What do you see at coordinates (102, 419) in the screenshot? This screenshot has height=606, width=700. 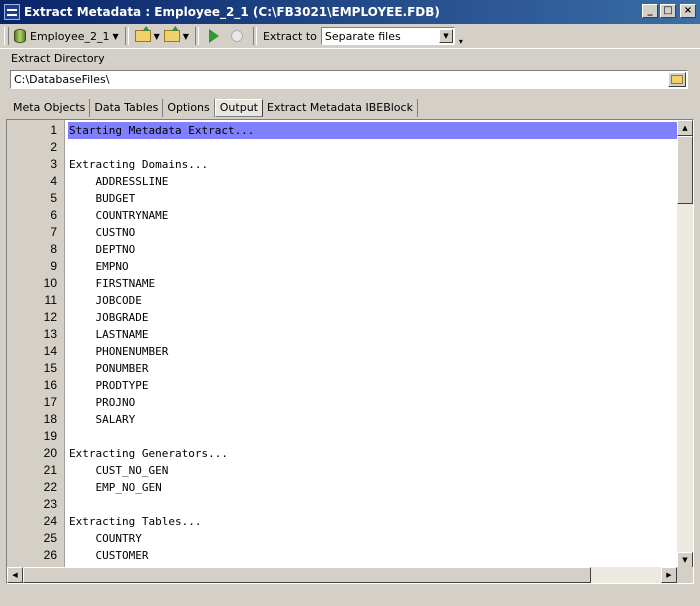 I see `line-text: SALARY` at bounding box center [102, 419].